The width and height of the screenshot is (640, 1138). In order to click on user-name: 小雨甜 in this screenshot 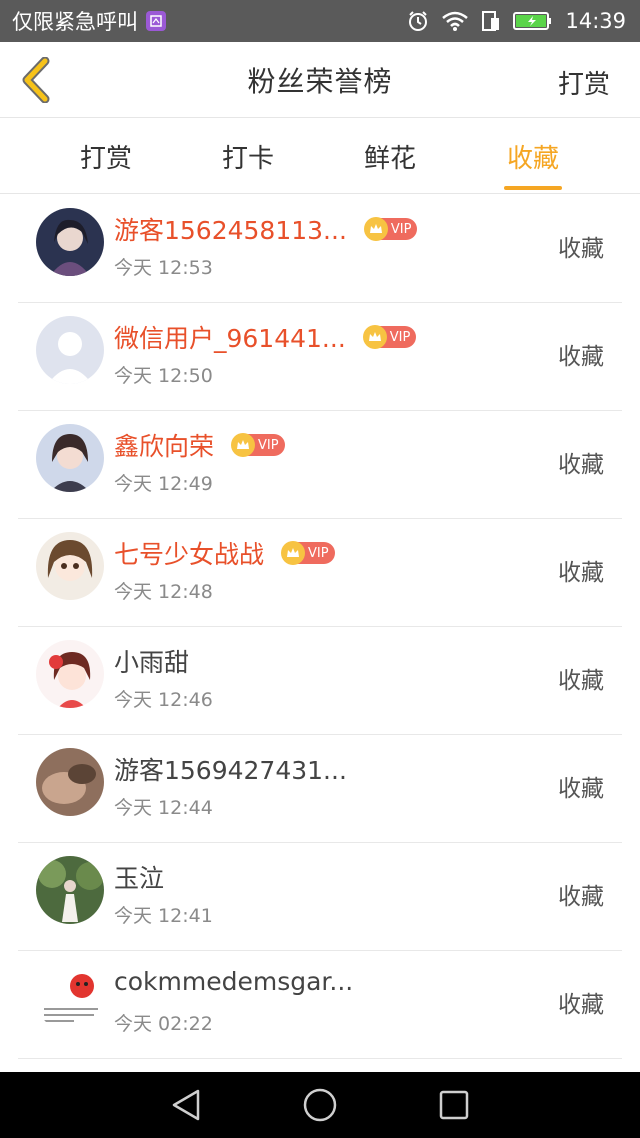, I will do `click(152, 662)`.